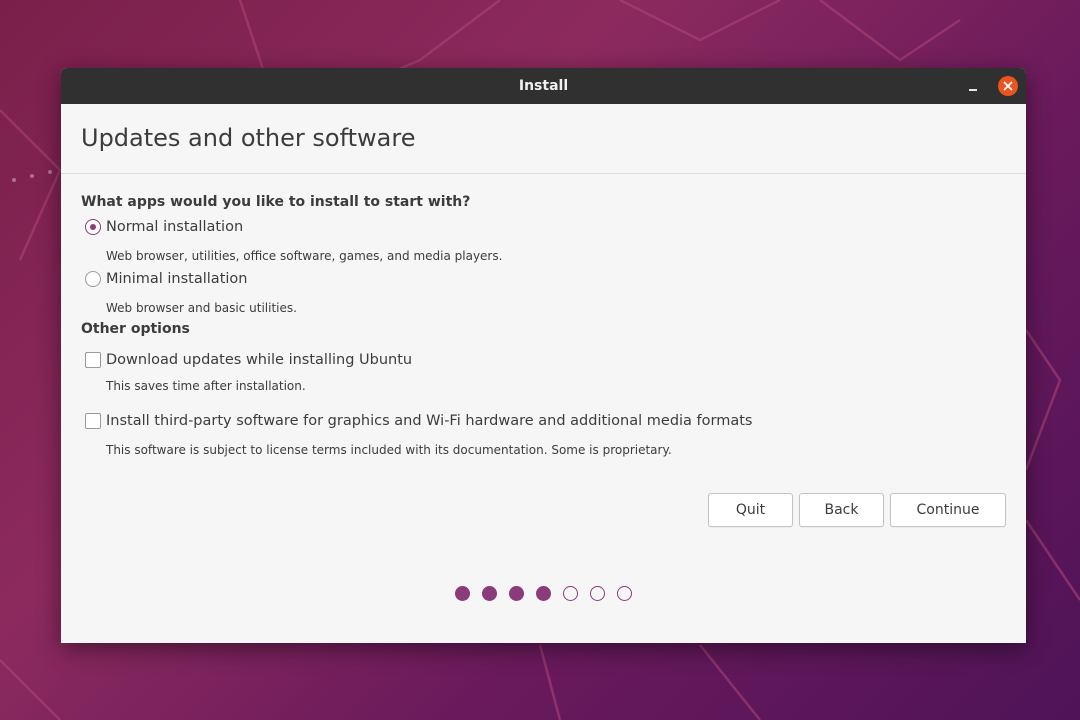 This screenshot has width=1080, height=720. Describe the element at coordinates (543, 139) in the screenshot. I see `page-header: Updates and other software` at that location.